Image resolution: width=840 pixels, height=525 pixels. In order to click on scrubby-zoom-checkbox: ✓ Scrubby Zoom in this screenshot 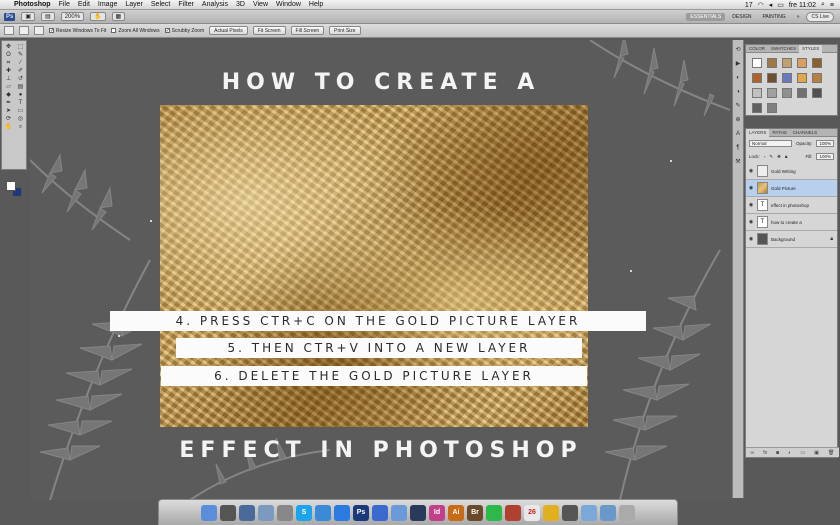, I will do `click(184, 31)`.